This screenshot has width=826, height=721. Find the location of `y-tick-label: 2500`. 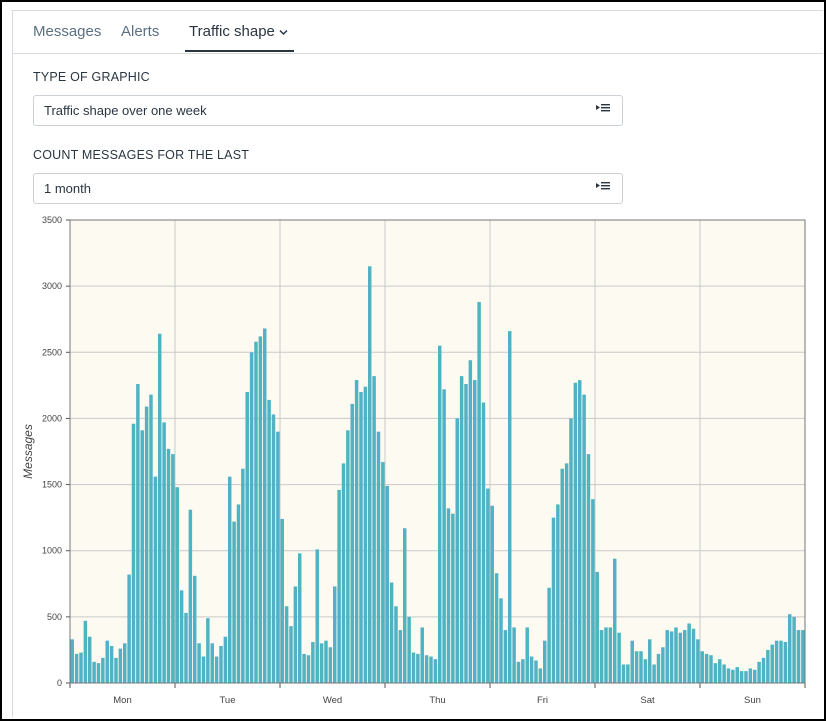

y-tick-label: 2500 is located at coordinates (52, 352).